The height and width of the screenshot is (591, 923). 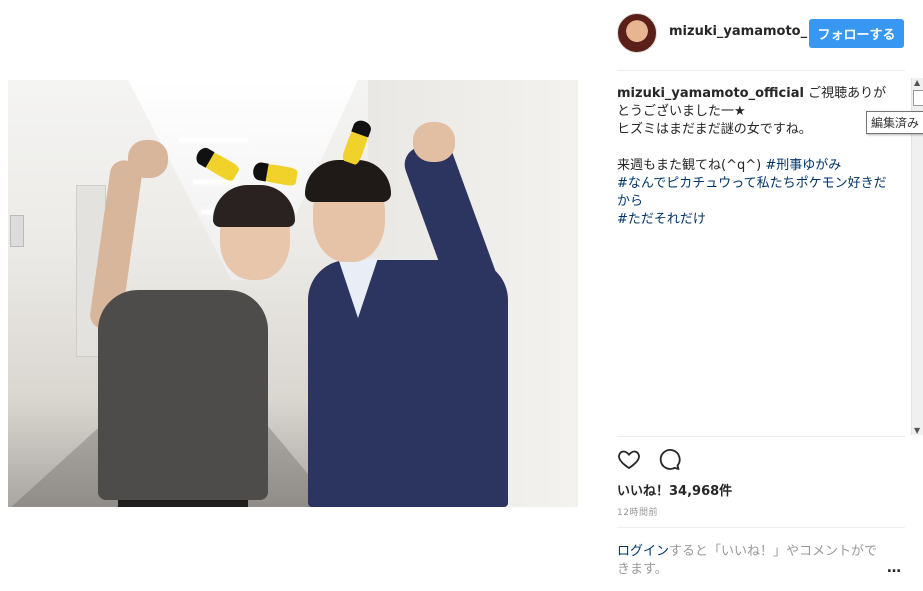 What do you see at coordinates (752, 192) in the screenshot?
I see `hashtag-link: #なんでピカチュウって私たちポケモン好きだから` at bounding box center [752, 192].